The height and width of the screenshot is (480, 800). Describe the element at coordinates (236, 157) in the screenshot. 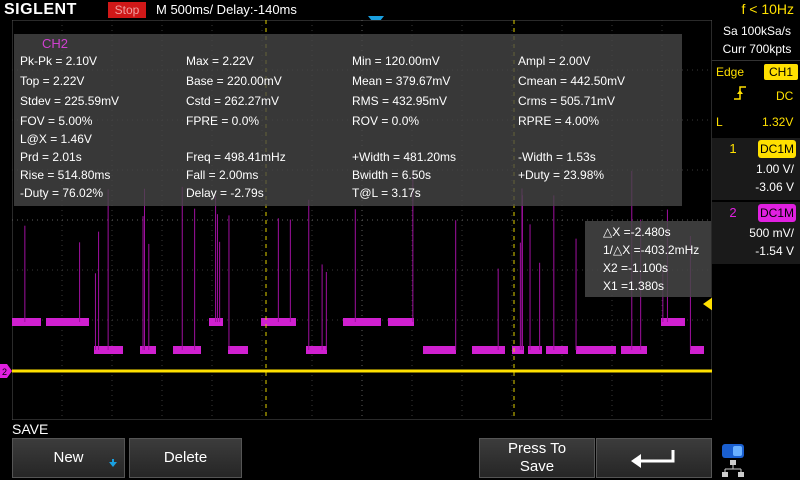

I see `measurement-item: Freq = 498.41mHz` at that location.